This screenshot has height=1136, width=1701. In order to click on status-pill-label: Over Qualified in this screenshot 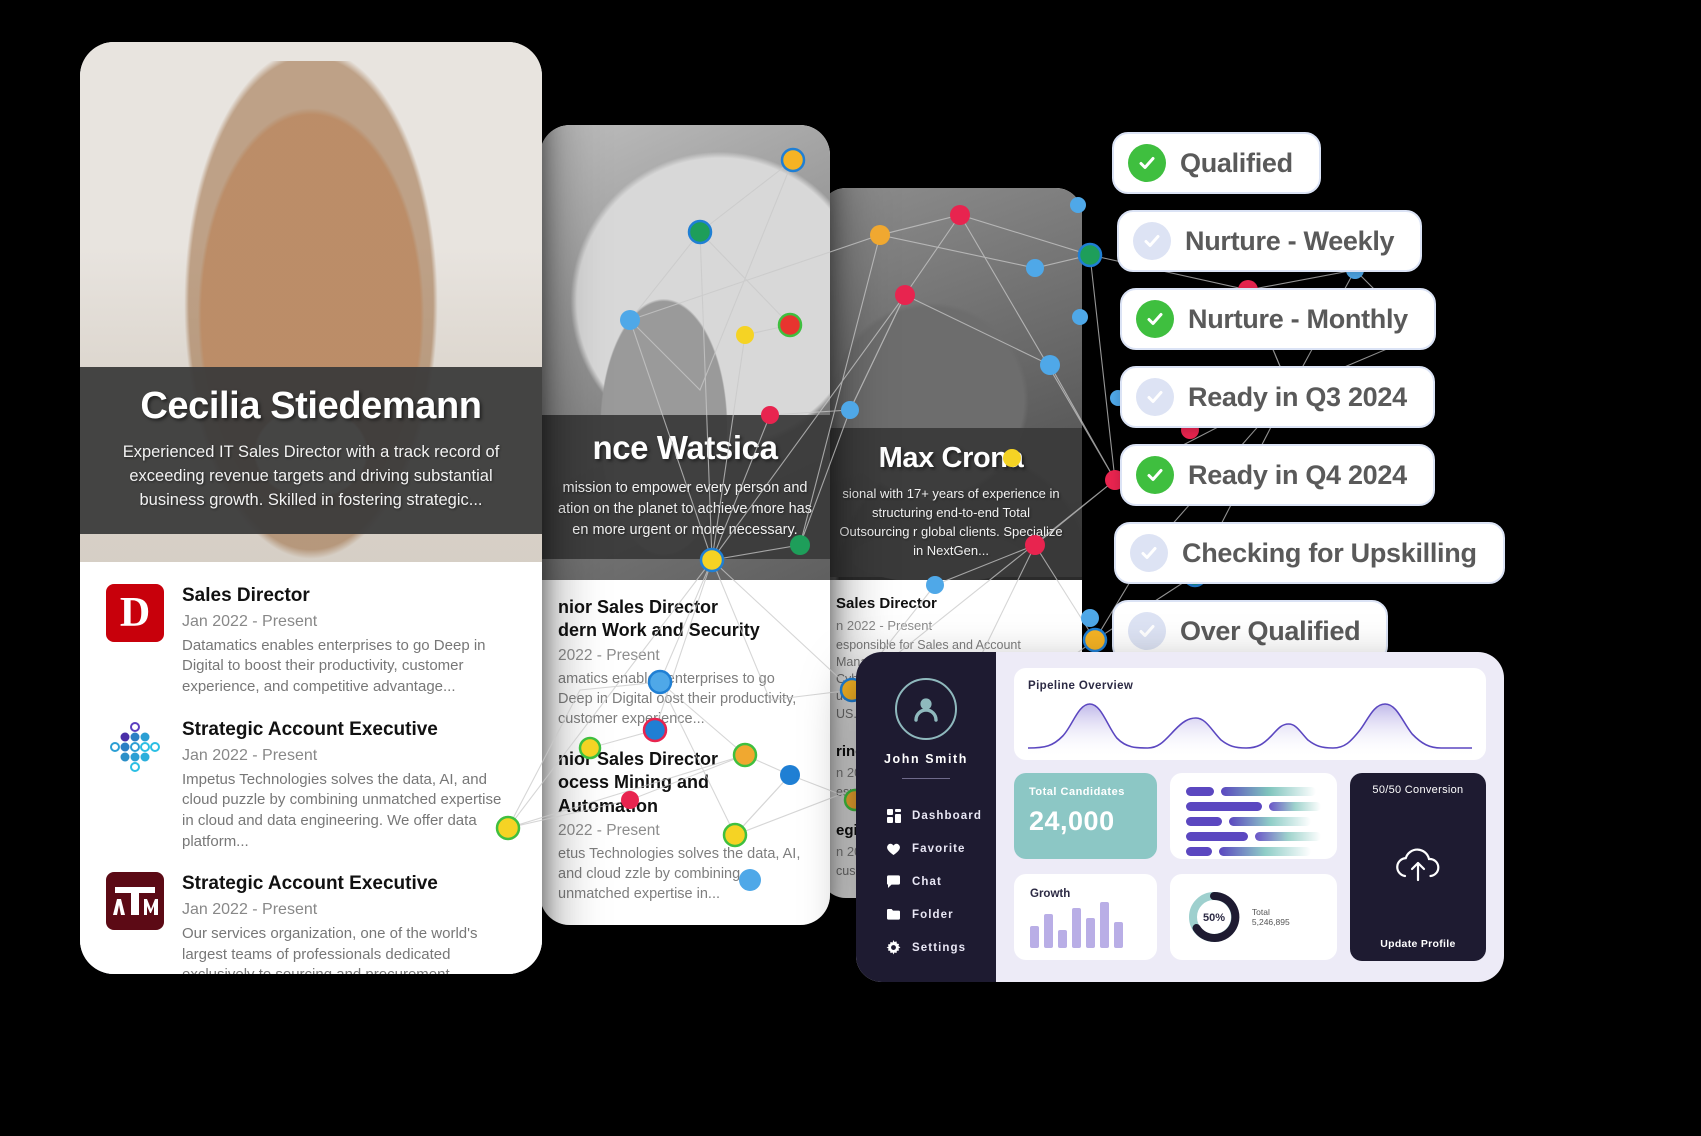, I will do `click(1270, 630)`.